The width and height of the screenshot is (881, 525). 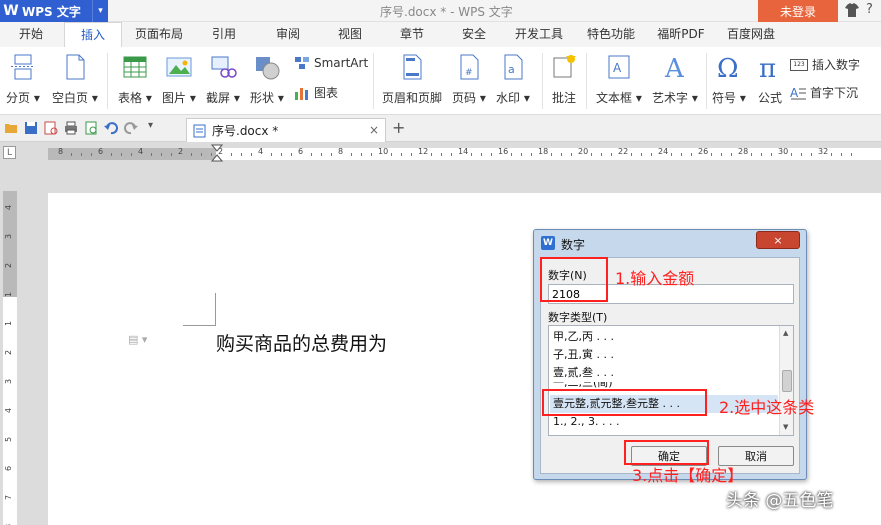 I want to click on help-icon: ?, so click(x=869, y=9).